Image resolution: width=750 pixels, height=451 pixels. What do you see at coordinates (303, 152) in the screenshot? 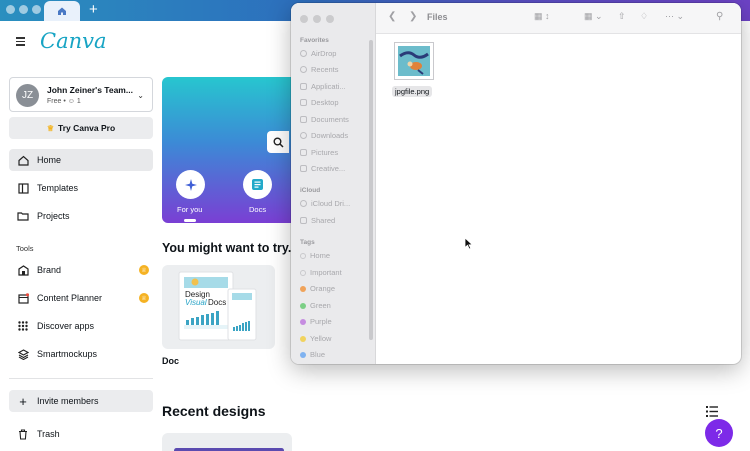
I see `pictures-icon` at bounding box center [303, 152].